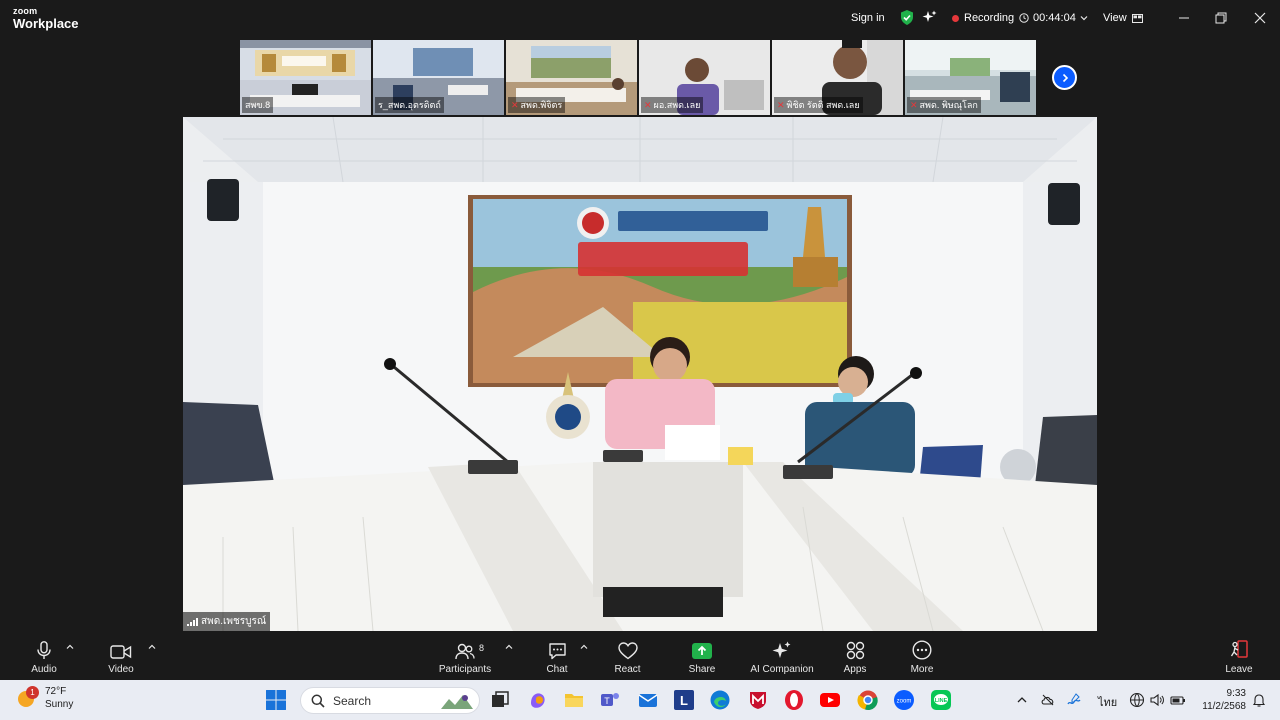 This screenshot has width=1280, height=720. What do you see at coordinates (465, 669) in the screenshot?
I see `participants-label: Participants` at bounding box center [465, 669].